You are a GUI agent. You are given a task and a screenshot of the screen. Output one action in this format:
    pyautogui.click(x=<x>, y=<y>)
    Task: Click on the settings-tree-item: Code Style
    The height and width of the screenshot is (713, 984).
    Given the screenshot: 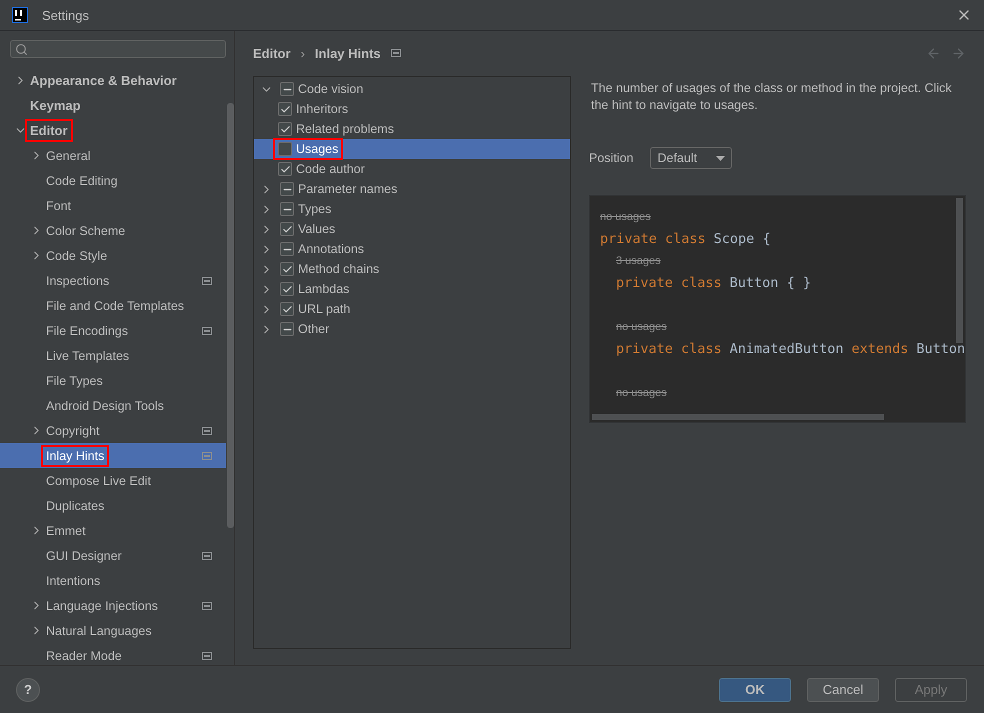 What is the action you would take?
    pyautogui.click(x=113, y=255)
    